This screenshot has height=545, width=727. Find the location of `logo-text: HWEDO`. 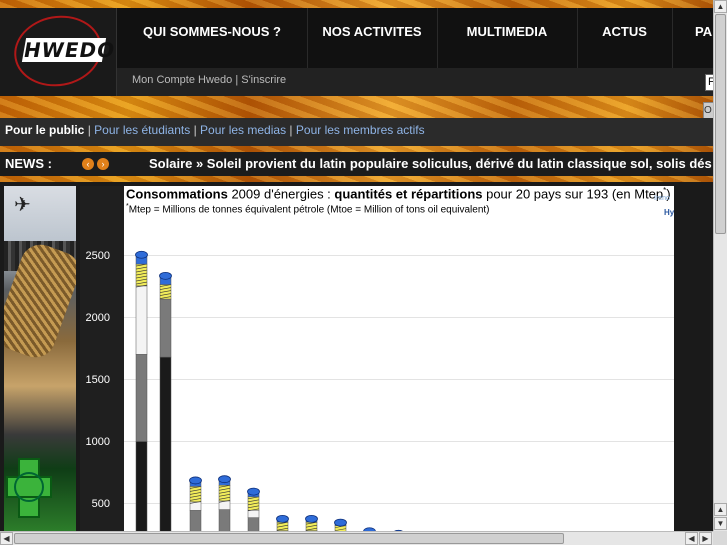

logo-text: HWEDO is located at coordinates (69, 50).